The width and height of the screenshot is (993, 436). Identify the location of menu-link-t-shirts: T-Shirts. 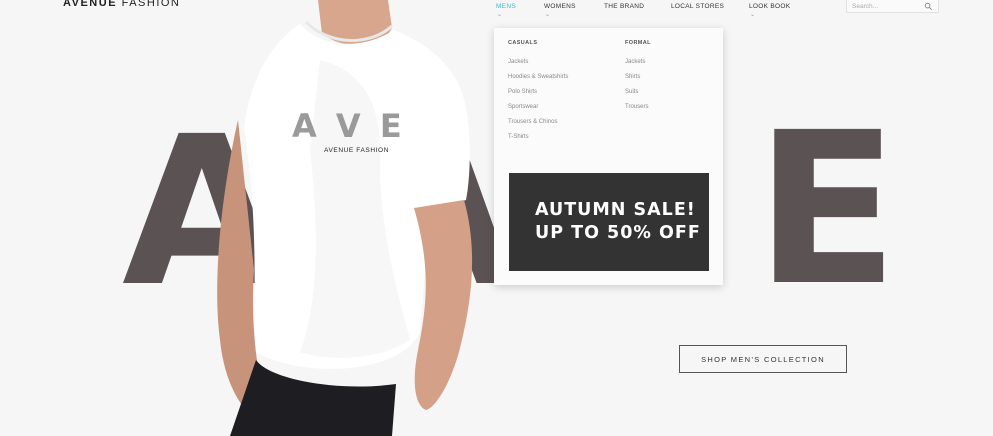
(538, 141).